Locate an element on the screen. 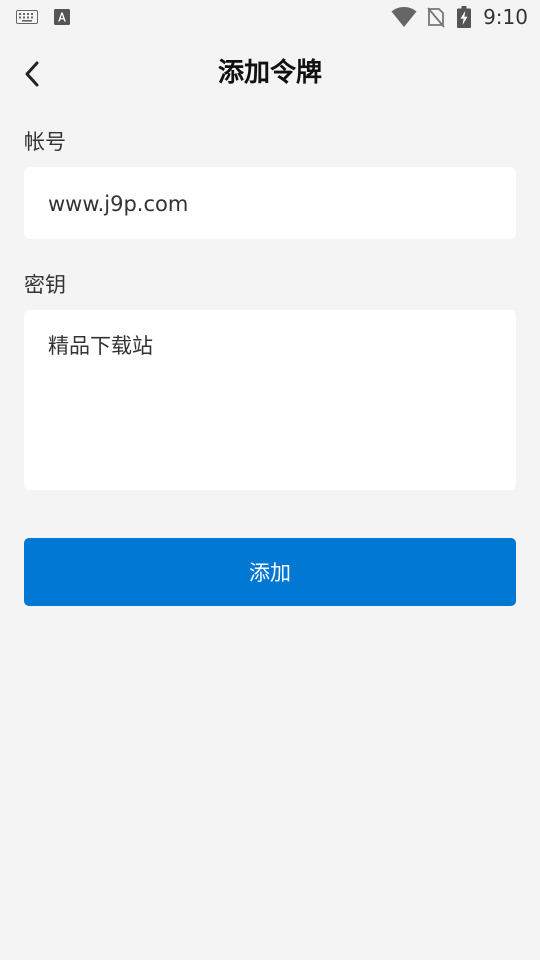  secret-input-value: 精品下载站 is located at coordinates (100, 346).